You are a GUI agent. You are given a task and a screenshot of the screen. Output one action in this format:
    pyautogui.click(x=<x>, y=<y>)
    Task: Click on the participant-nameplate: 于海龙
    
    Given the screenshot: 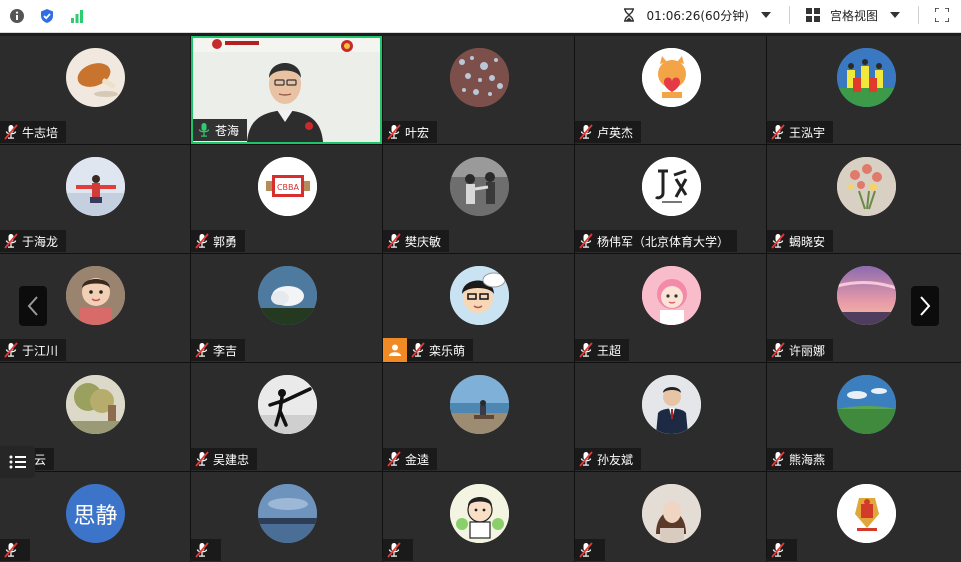 What is the action you would take?
    pyautogui.click(x=33, y=241)
    